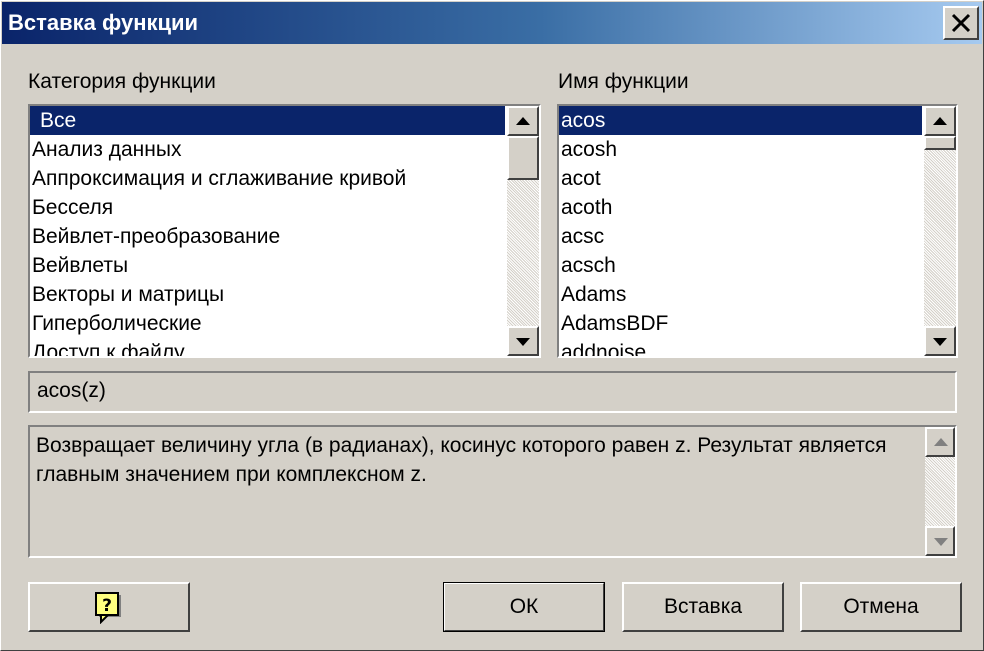 Image resolution: width=984 pixels, height=651 pixels. I want to click on function-name-scrollbar, so click(940, 231).